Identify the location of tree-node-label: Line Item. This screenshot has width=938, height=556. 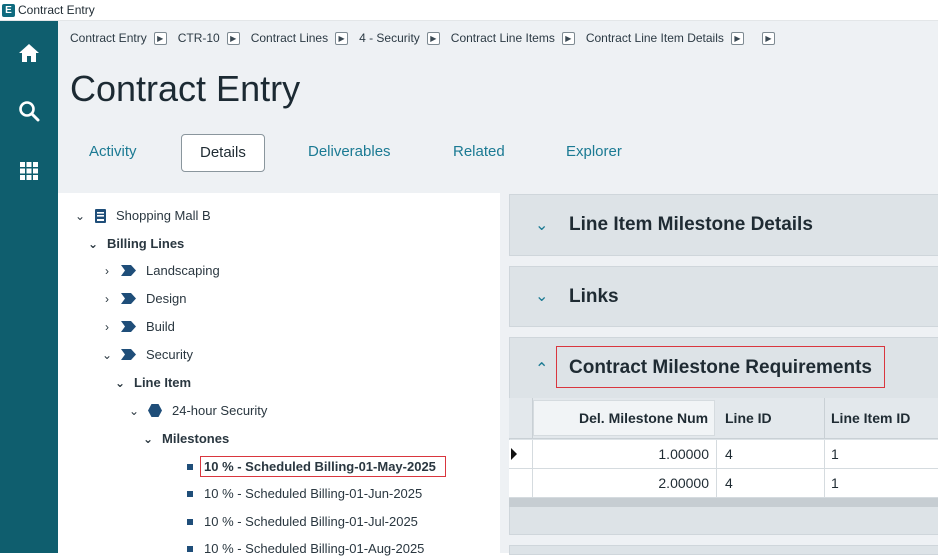
(163, 382).